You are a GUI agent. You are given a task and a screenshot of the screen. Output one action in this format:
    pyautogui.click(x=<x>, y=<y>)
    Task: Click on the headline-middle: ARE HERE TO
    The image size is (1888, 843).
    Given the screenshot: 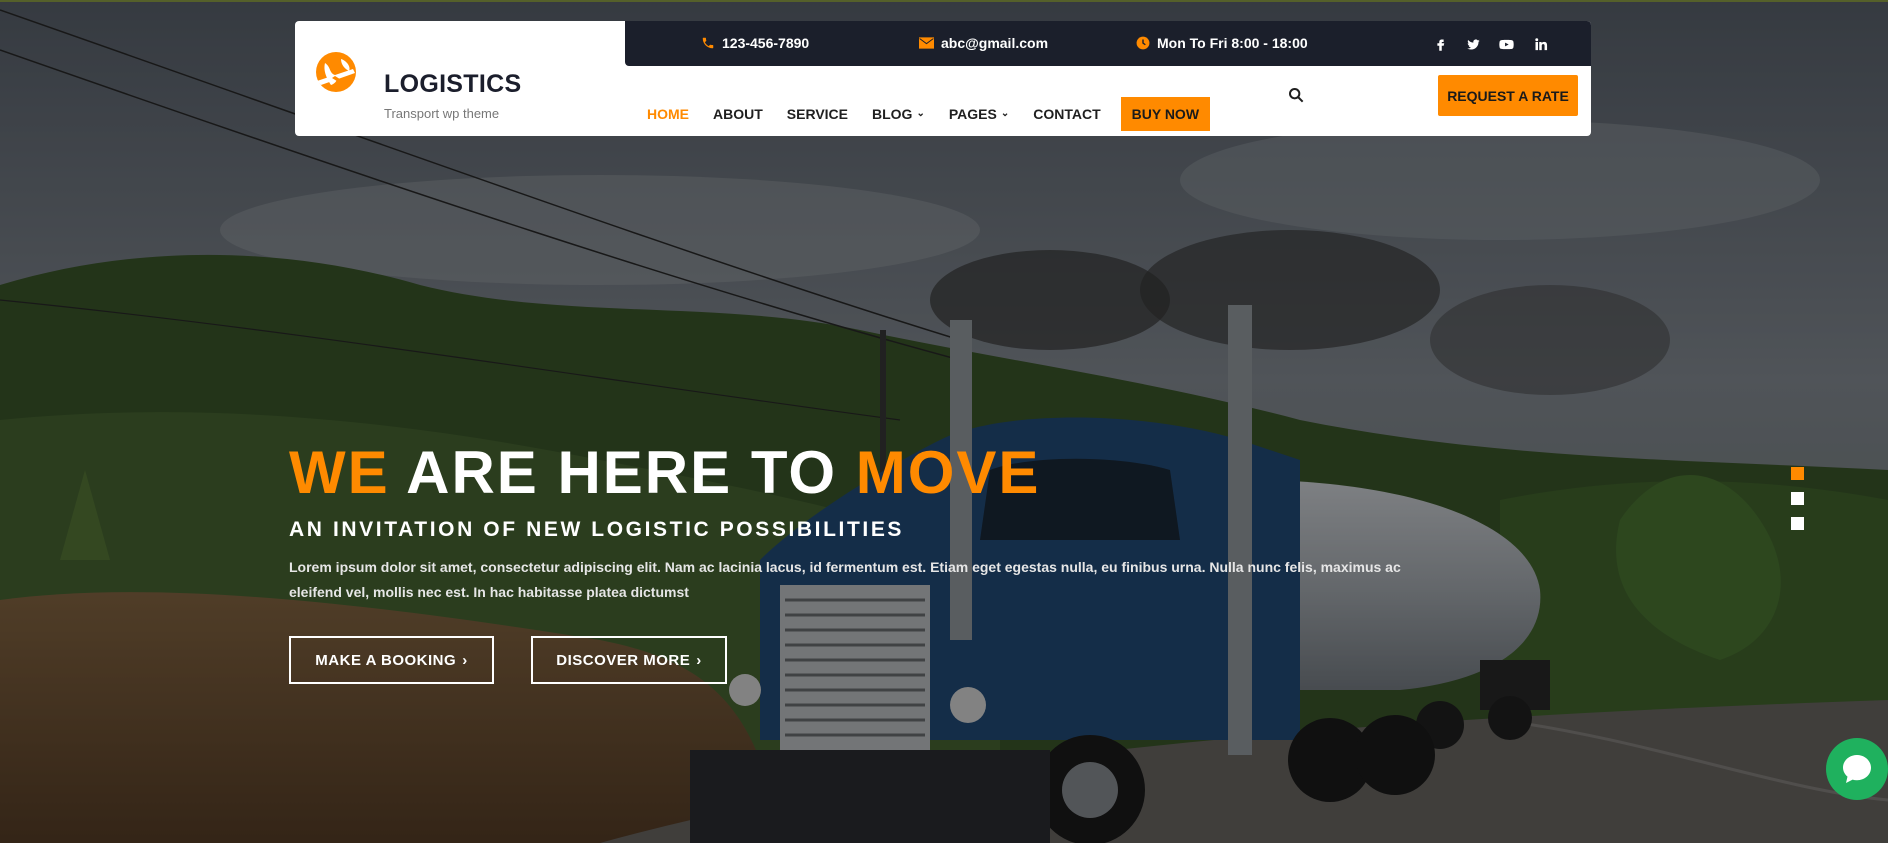 What is the action you would take?
    pyautogui.click(x=622, y=472)
    